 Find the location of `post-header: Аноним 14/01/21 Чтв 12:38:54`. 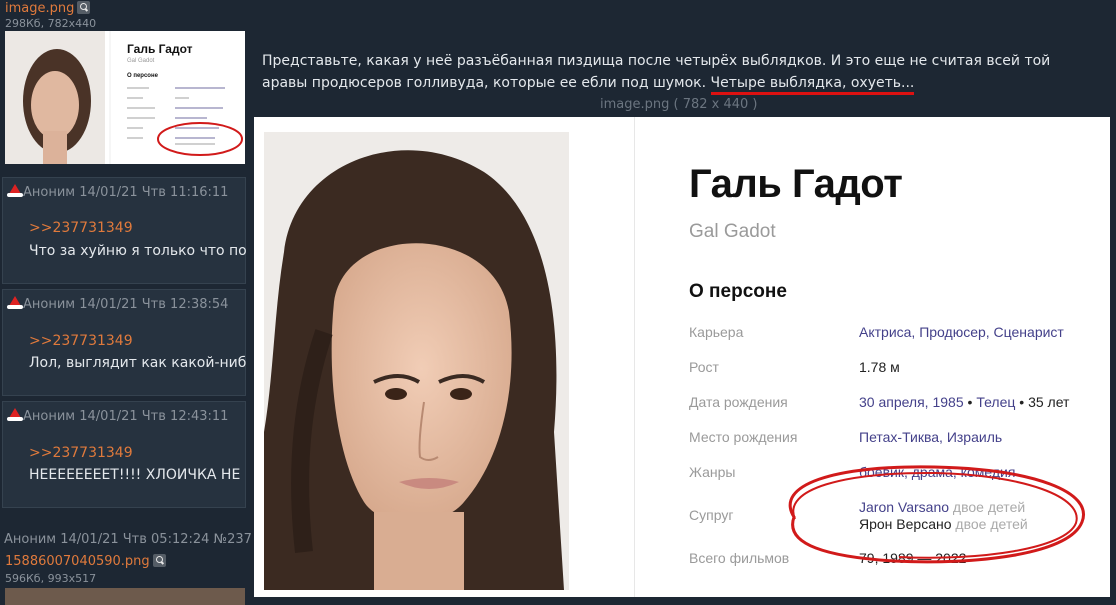

post-header: Аноним 14/01/21 Чтв 12:38:54 is located at coordinates (117, 304).